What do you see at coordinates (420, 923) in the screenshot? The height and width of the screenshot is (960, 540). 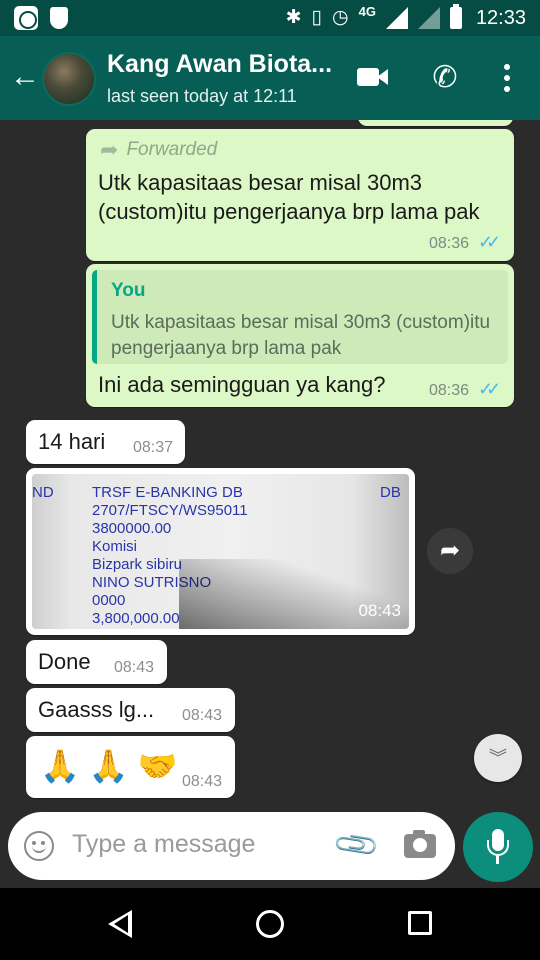 I see `nav-recents-icon` at bounding box center [420, 923].